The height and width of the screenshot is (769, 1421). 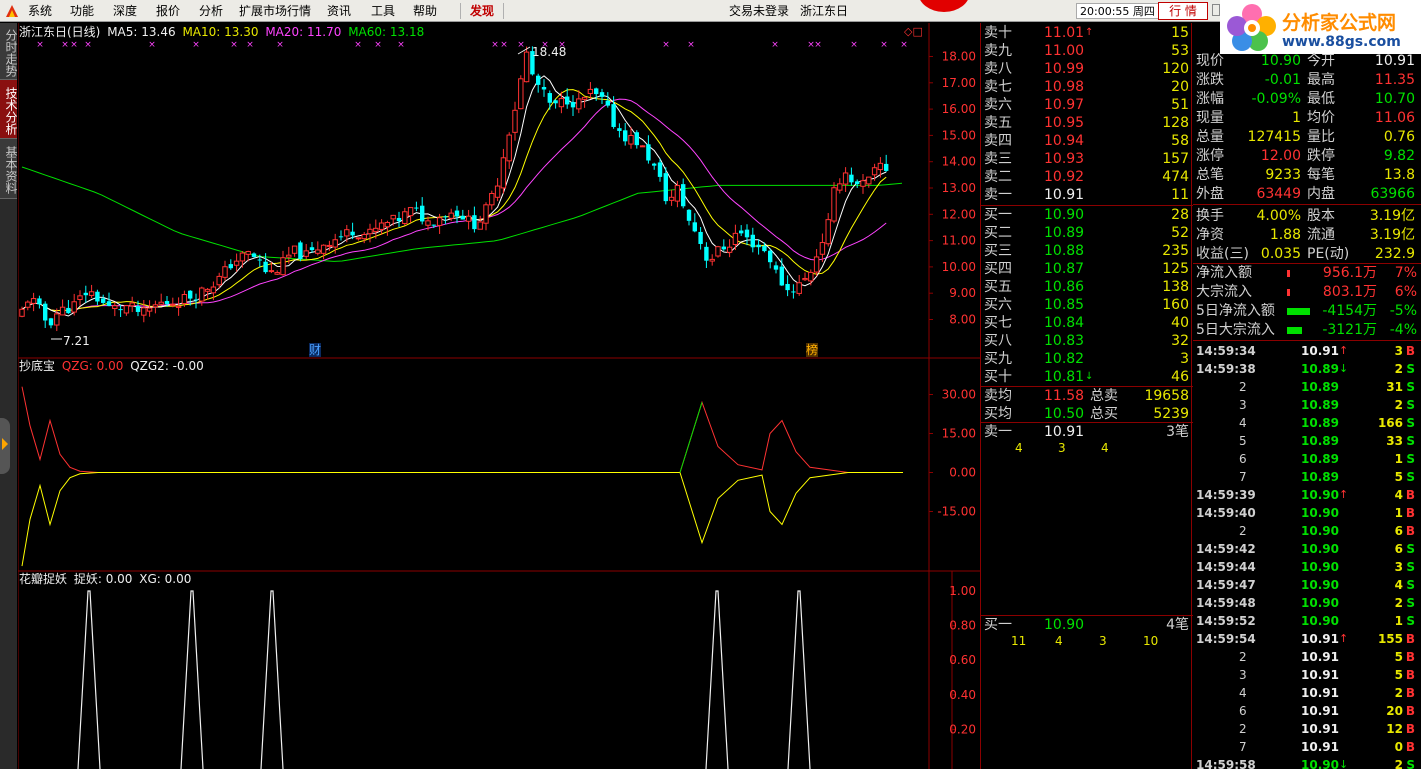 I want to click on tick-price: 10.90, so click(x=1320, y=513).